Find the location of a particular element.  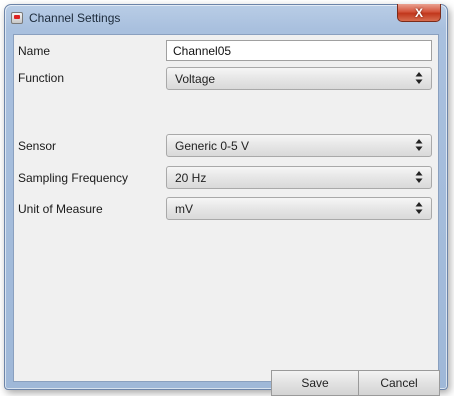

sensor-select: Generic 0-5 V is located at coordinates (299, 145).